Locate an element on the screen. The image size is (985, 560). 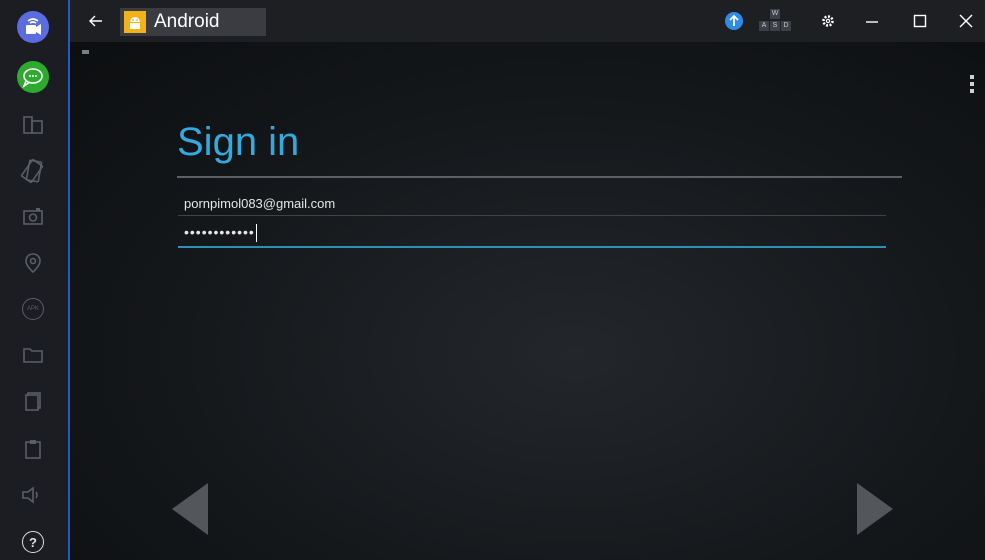
key-d: D is located at coordinates (786, 26).